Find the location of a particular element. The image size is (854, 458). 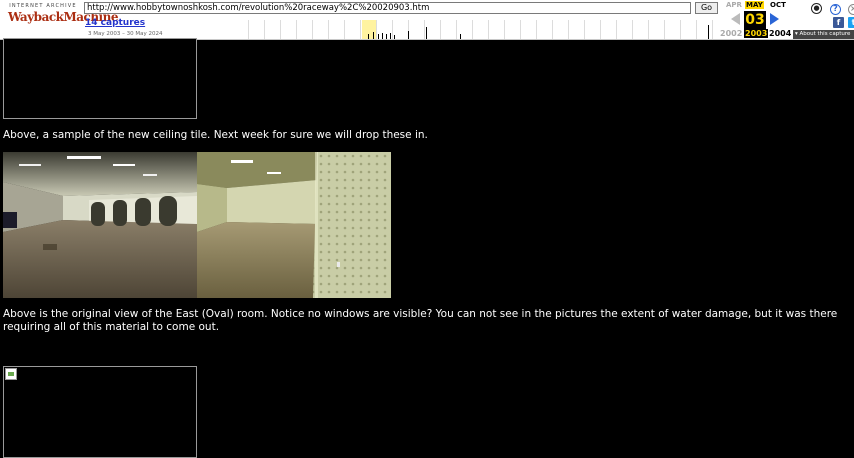

photo-east-room-right-image is located at coordinates (294, 225).